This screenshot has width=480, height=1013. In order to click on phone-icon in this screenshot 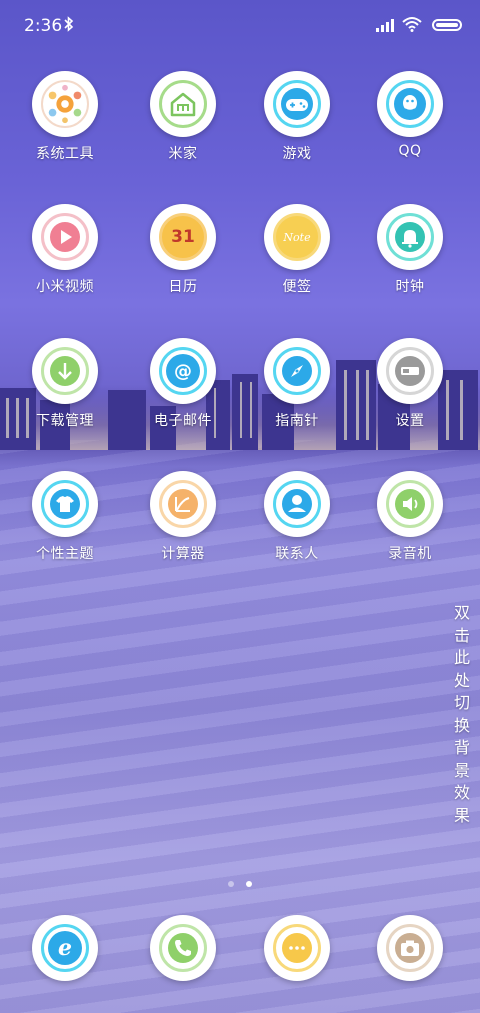, I will do `click(183, 948)`.